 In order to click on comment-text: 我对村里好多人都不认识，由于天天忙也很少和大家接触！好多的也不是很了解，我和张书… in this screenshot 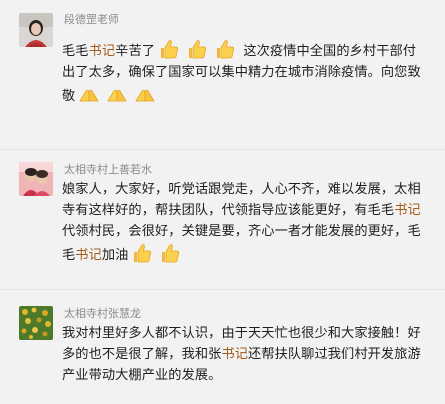, I will do `click(243, 354)`.